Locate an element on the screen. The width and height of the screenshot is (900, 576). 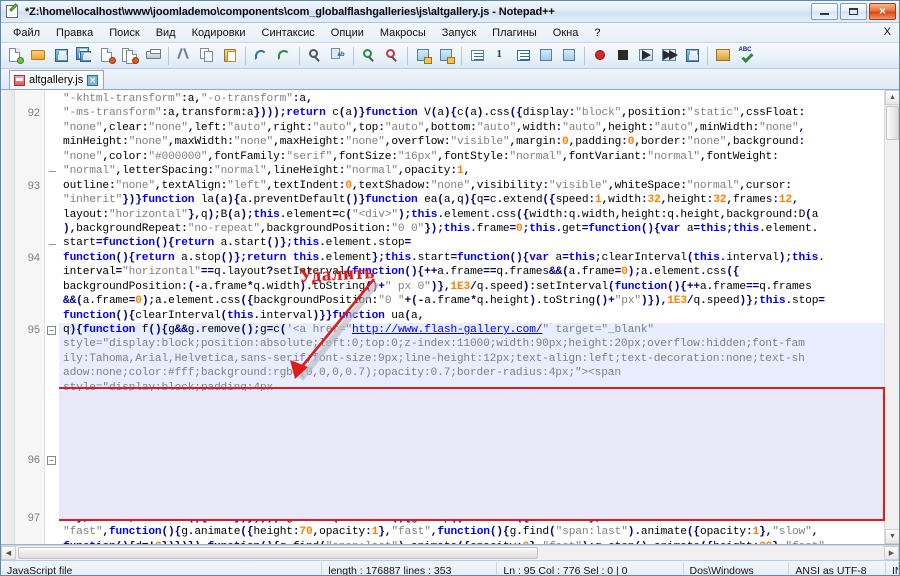
menu-view: Вид is located at coordinates (166, 33).